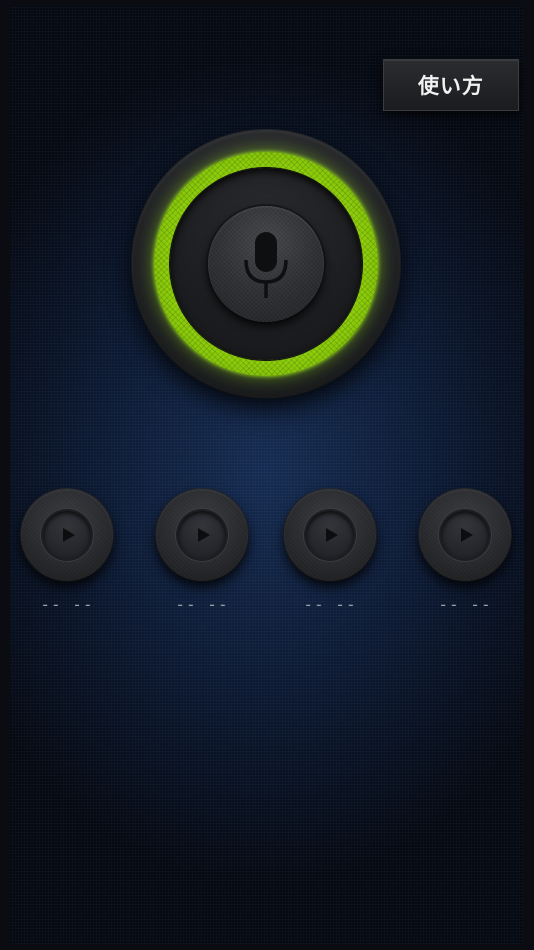 This screenshot has height=950, width=534. What do you see at coordinates (451, 85) in the screenshot?
I see `howto-button: 使い方` at bounding box center [451, 85].